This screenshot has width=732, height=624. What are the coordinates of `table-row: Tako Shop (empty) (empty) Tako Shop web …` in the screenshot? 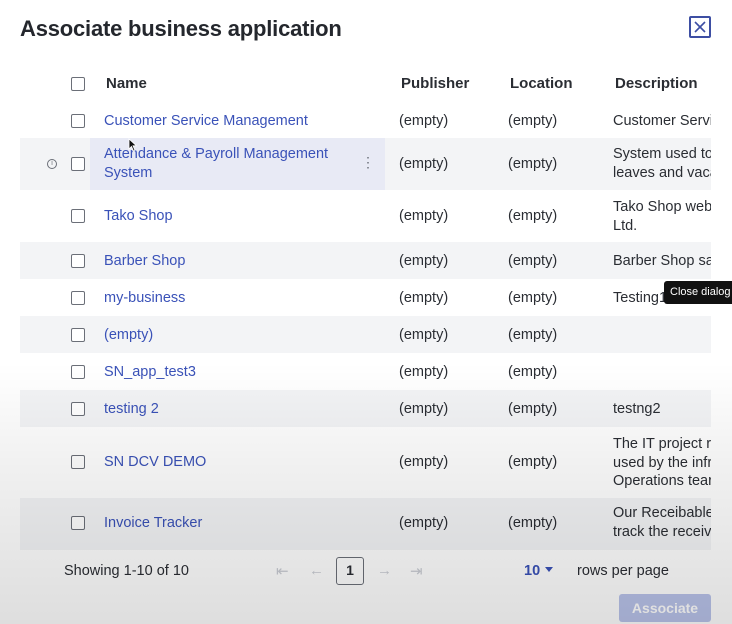 It's located at (365, 216).